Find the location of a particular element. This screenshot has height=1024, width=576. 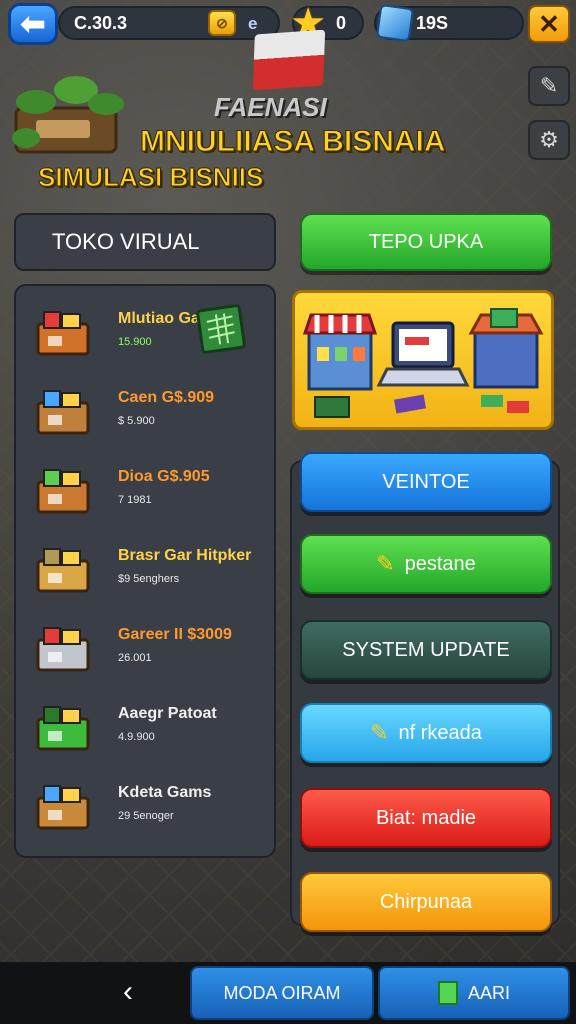

item-price: $9 5enghers is located at coordinates (149, 579).